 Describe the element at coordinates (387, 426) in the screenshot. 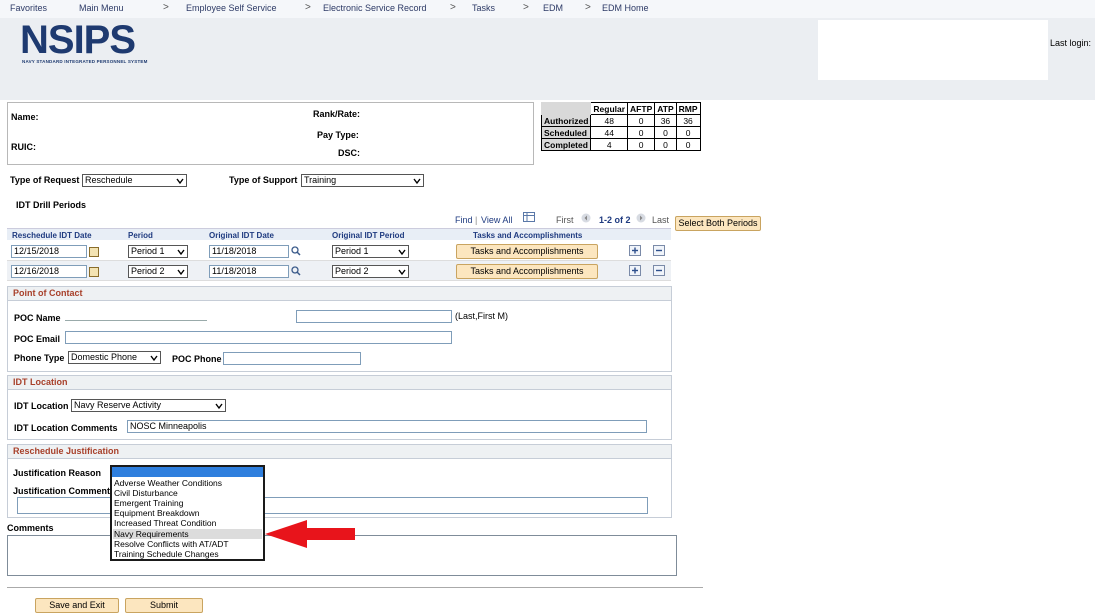

I see `idt-location-comments-input: NOSC Minneapolis` at that location.